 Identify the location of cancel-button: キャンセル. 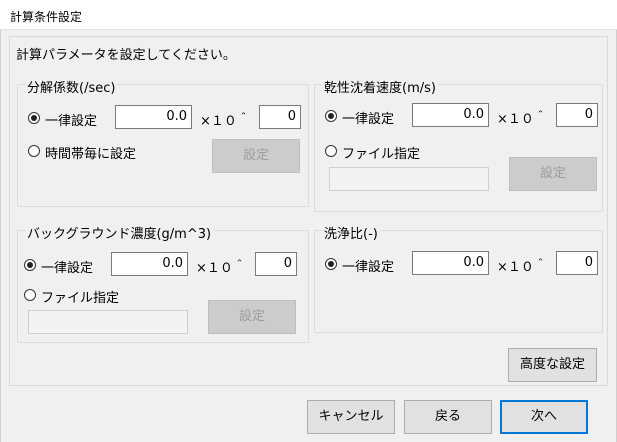
(351, 417).